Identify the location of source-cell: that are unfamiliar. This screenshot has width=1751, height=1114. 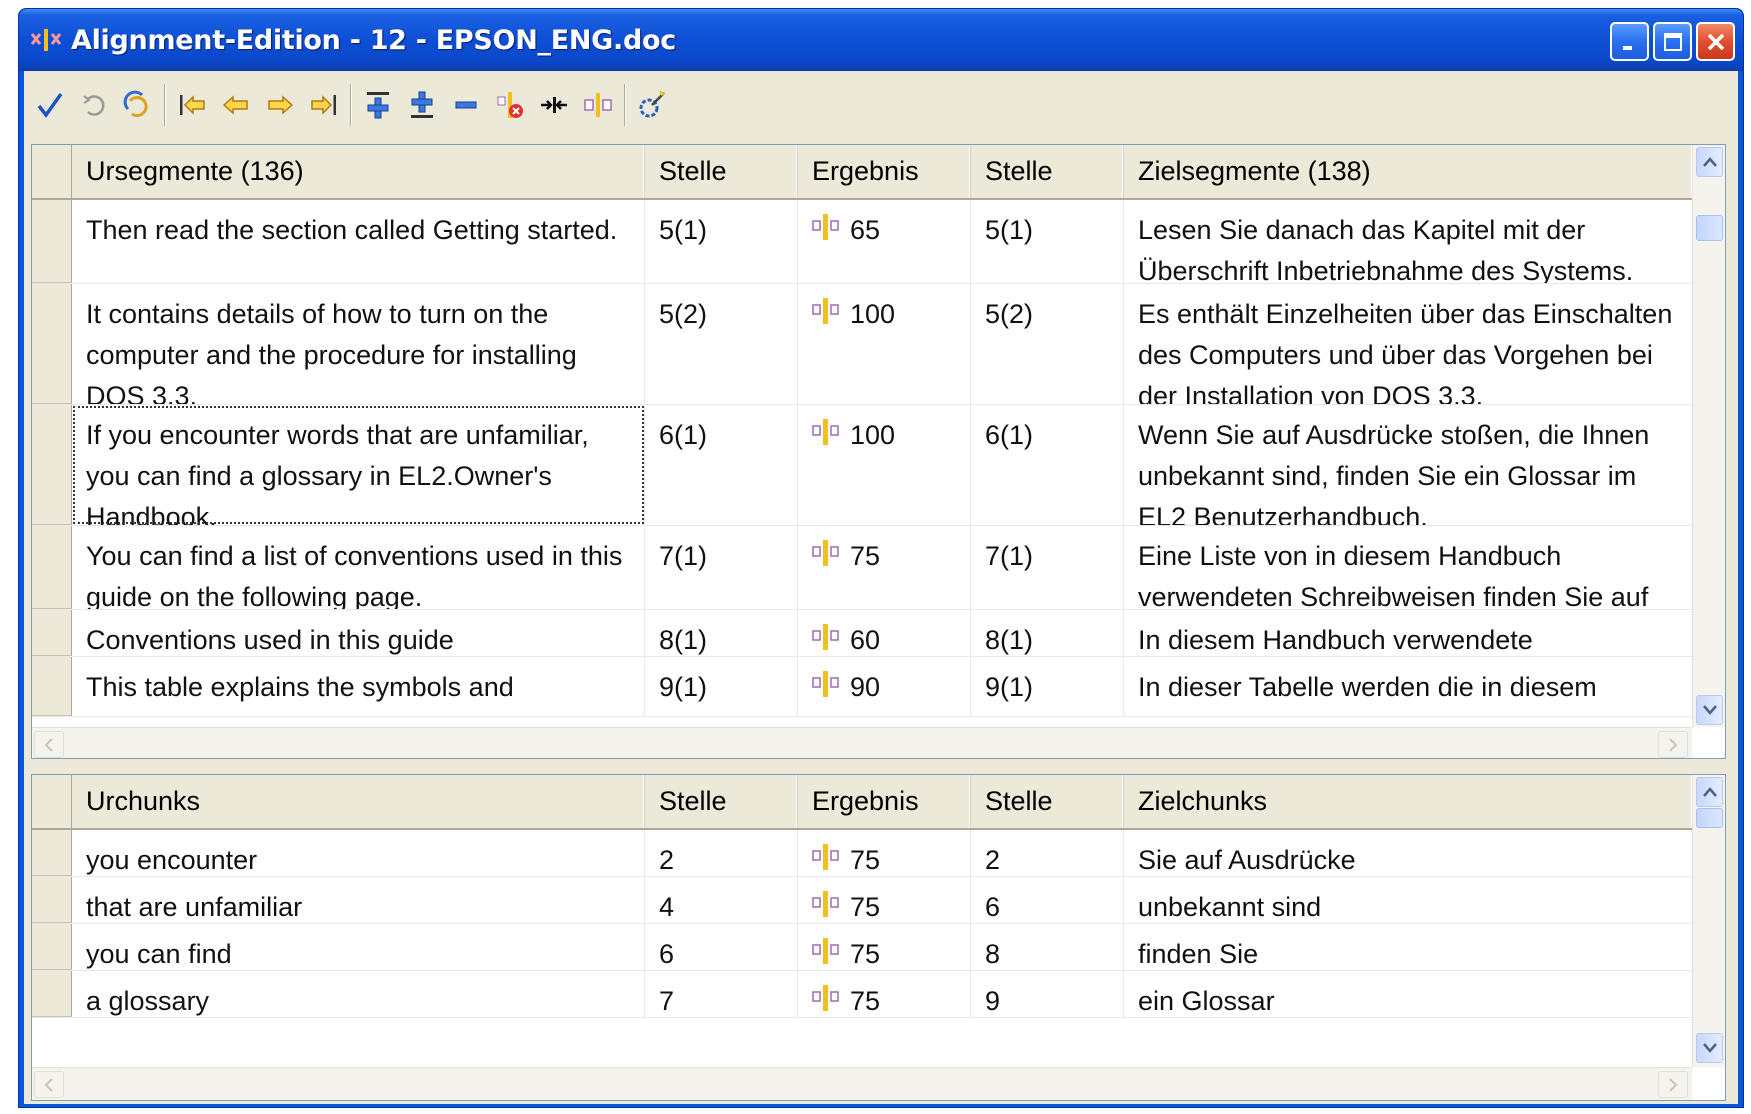
(358, 900).